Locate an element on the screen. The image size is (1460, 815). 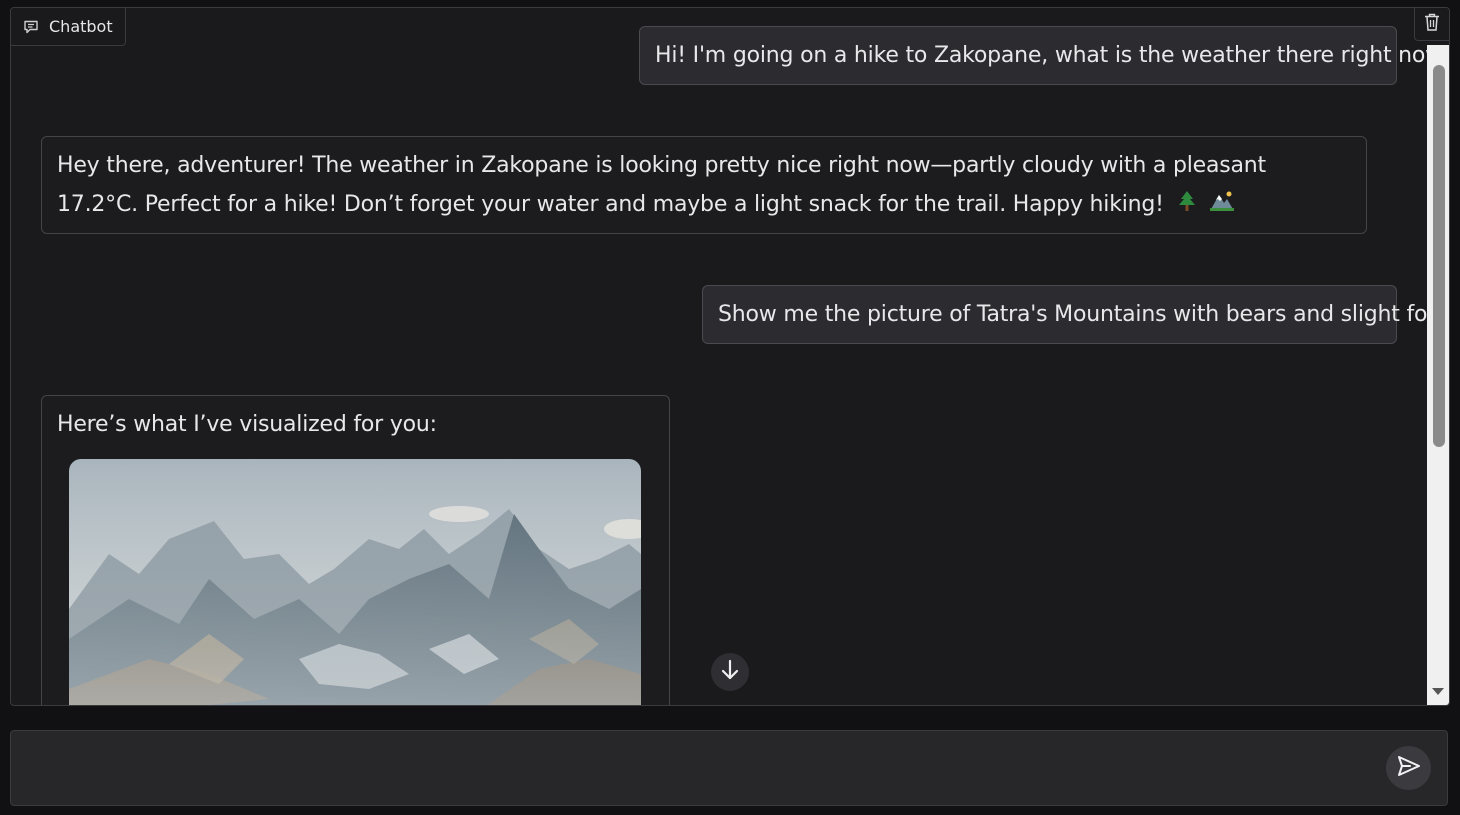
scroll-to-bottom-button is located at coordinates (730, 672).